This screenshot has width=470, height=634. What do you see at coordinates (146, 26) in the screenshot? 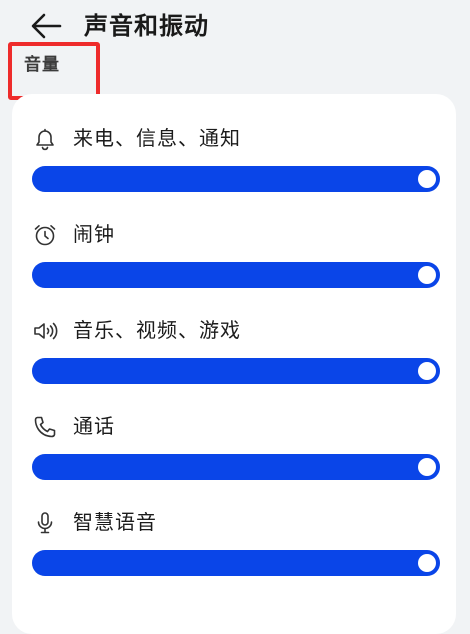
I see `page-title: 声音和振动` at bounding box center [146, 26].